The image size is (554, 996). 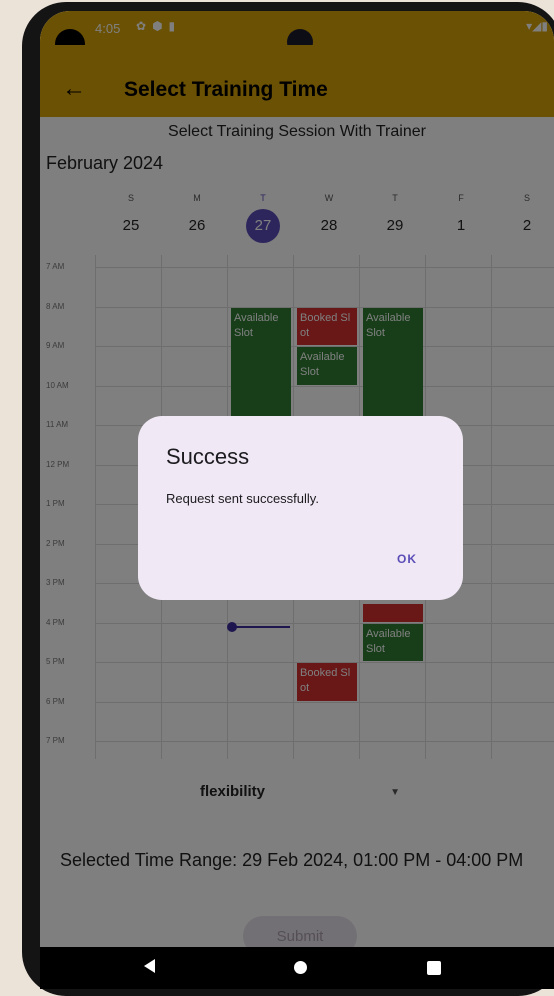 What do you see at coordinates (242, 498) in the screenshot?
I see `dialog-message: Request sent successfully.` at bounding box center [242, 498].